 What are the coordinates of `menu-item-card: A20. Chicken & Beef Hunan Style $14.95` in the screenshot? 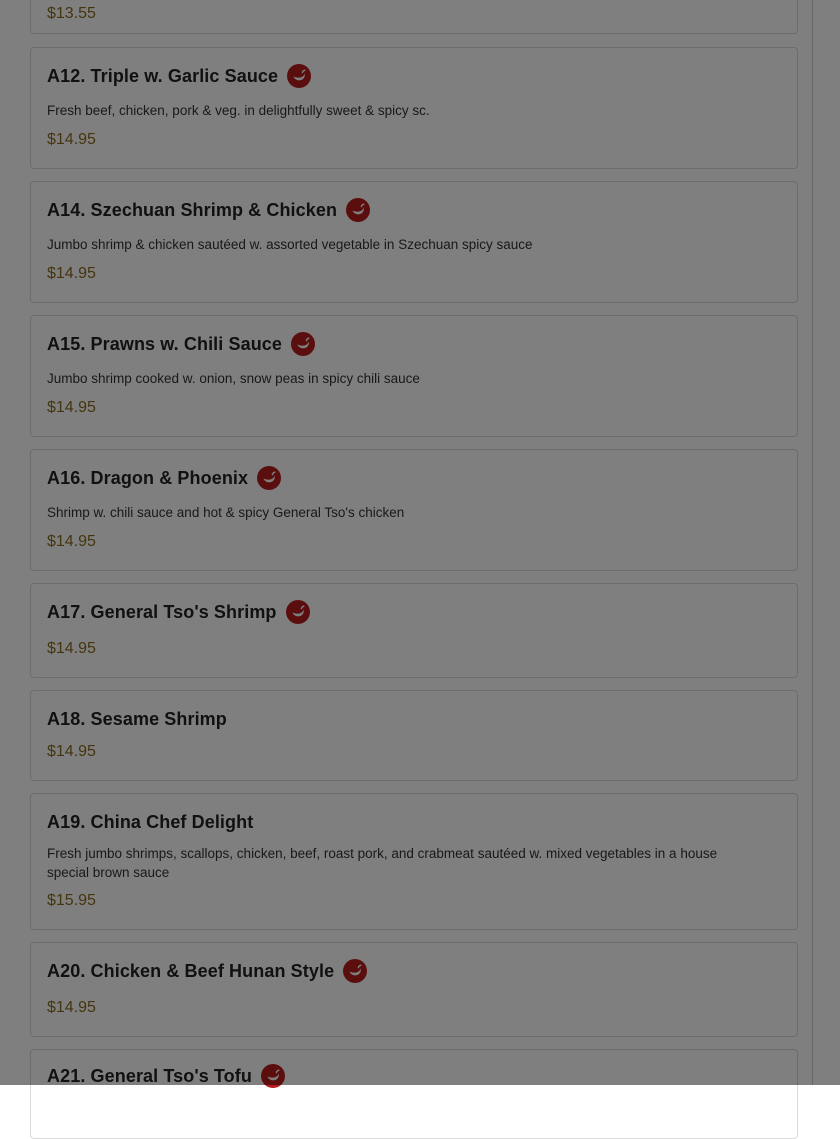 It's located at (414, 989).